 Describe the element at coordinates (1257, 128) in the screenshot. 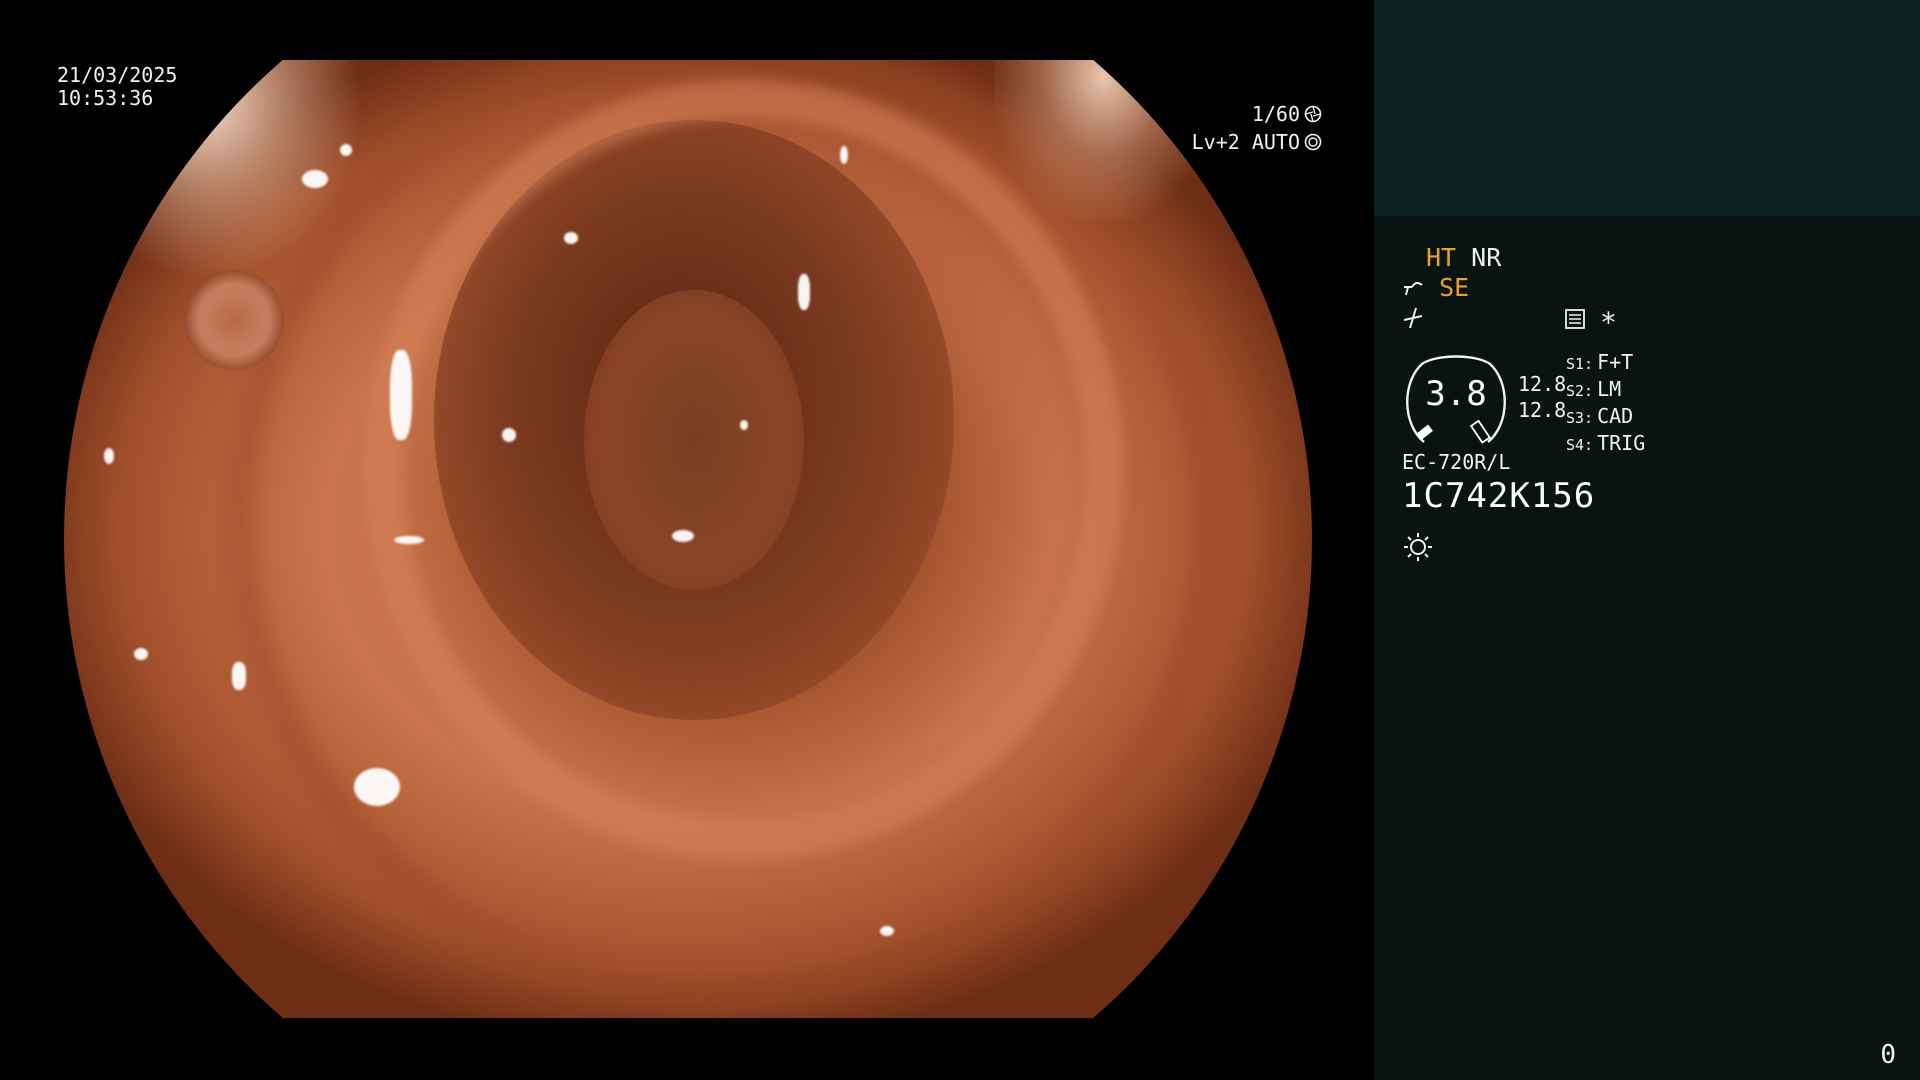

I see `exposure-settings: 1/60 Lv+2 AUTO` at that location.